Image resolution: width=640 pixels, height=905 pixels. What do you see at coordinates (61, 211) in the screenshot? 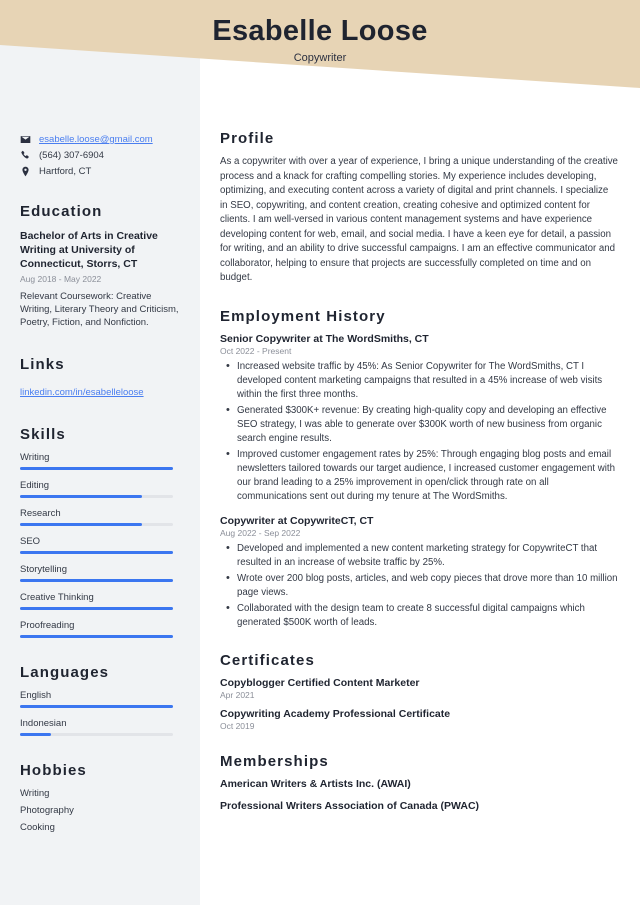
I see `education-heading: Education` at bounding box center [61, 211].